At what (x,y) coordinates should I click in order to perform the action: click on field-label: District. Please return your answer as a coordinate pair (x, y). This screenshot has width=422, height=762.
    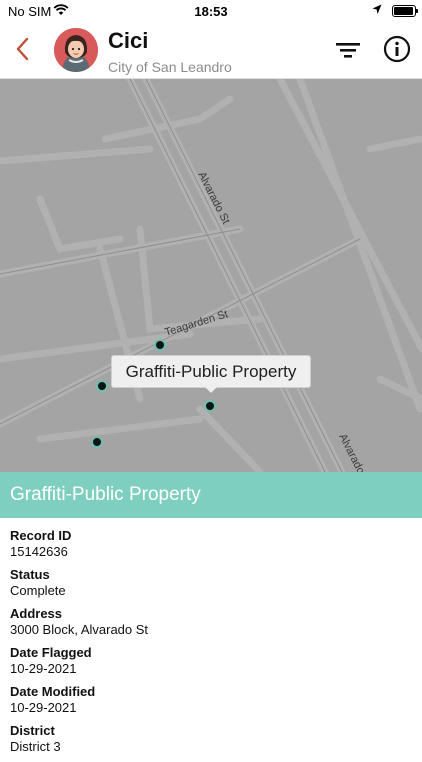
    Looking at the image, I should click on (32, 730).